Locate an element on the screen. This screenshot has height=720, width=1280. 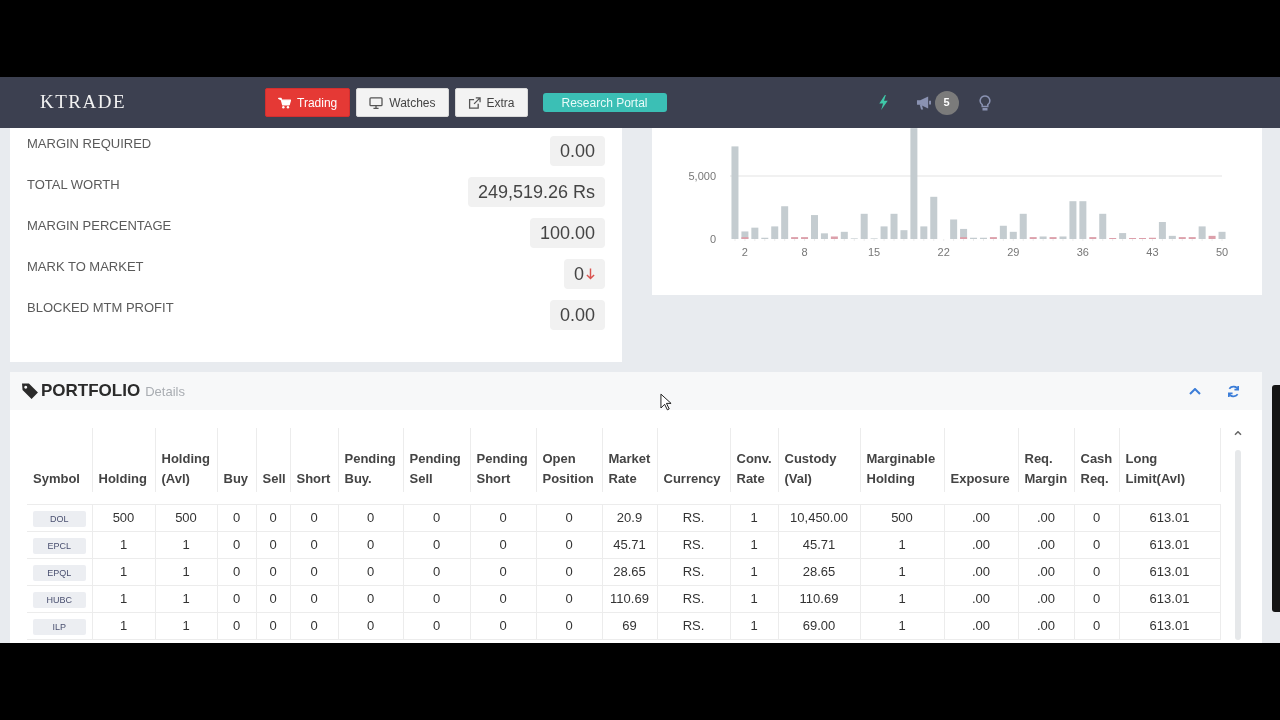
column-header: Conv. Rate is located at coordinates (754, 460).